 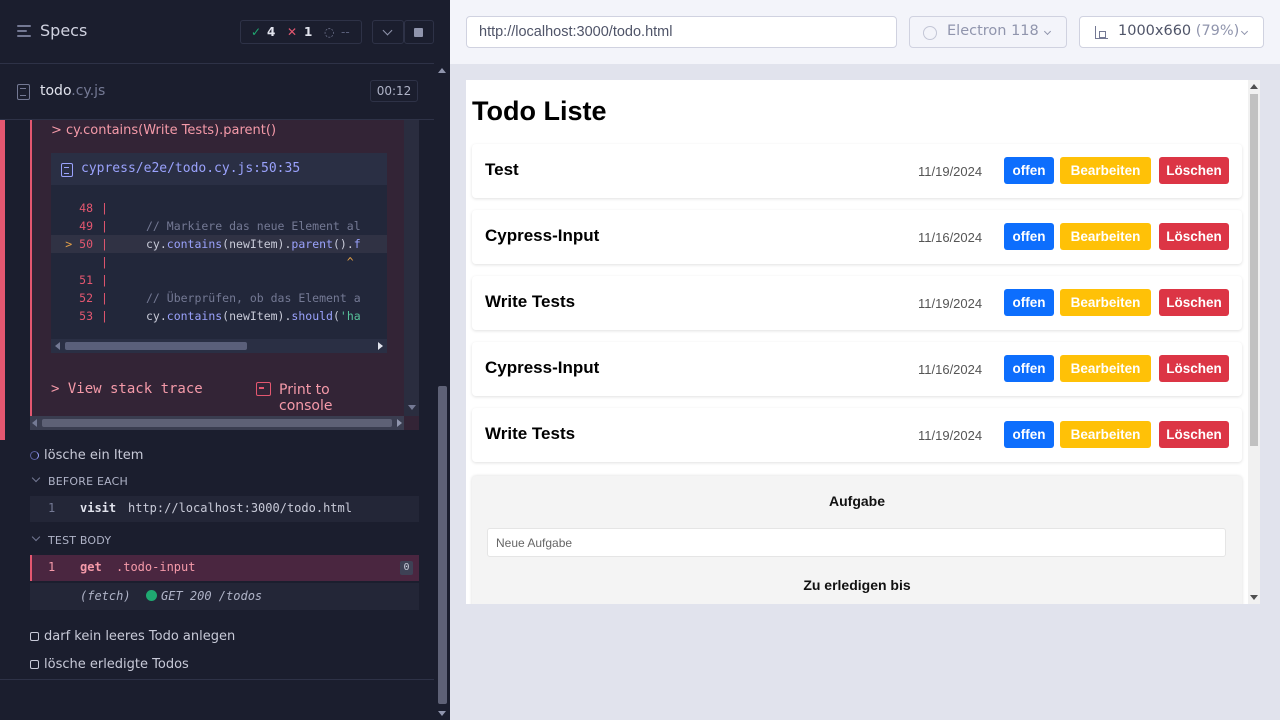 What do you see at coordinates (419, 32) in the screenshot?
I see `stop-button` at bounding box center [419, 32].